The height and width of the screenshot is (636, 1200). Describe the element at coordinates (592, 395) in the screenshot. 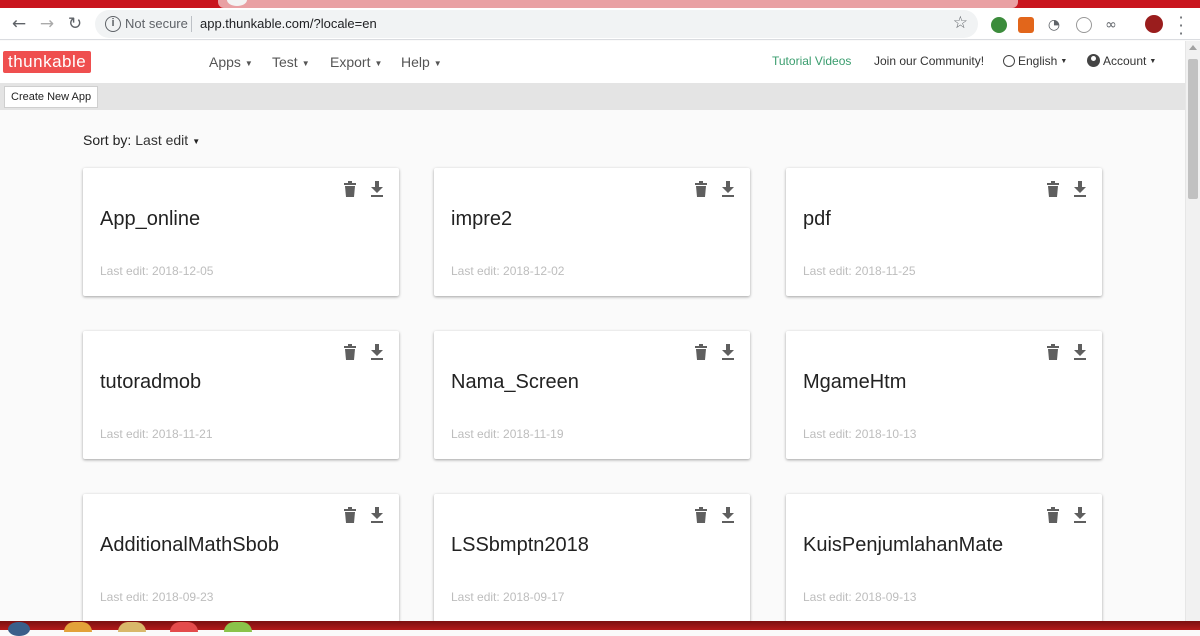

I see `app-card: Nama_Screen Last edit: 2018-11-19` at that location.